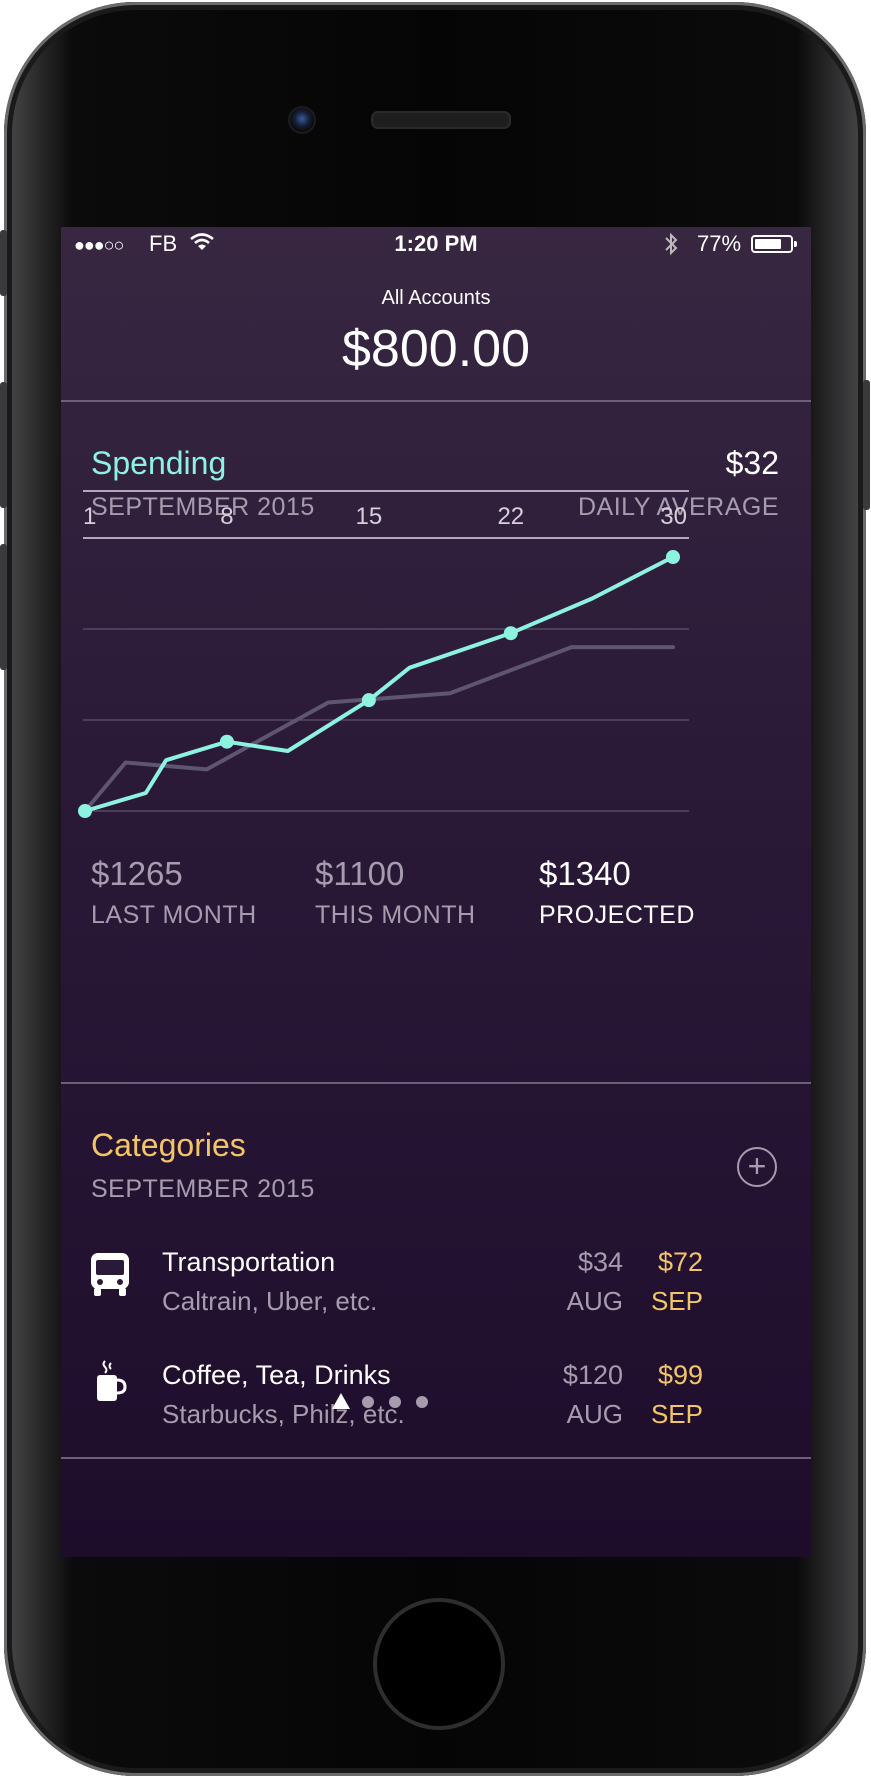  Describe the element at coordinates (866, 445) in the screenshot. I see `power-button` at that location.